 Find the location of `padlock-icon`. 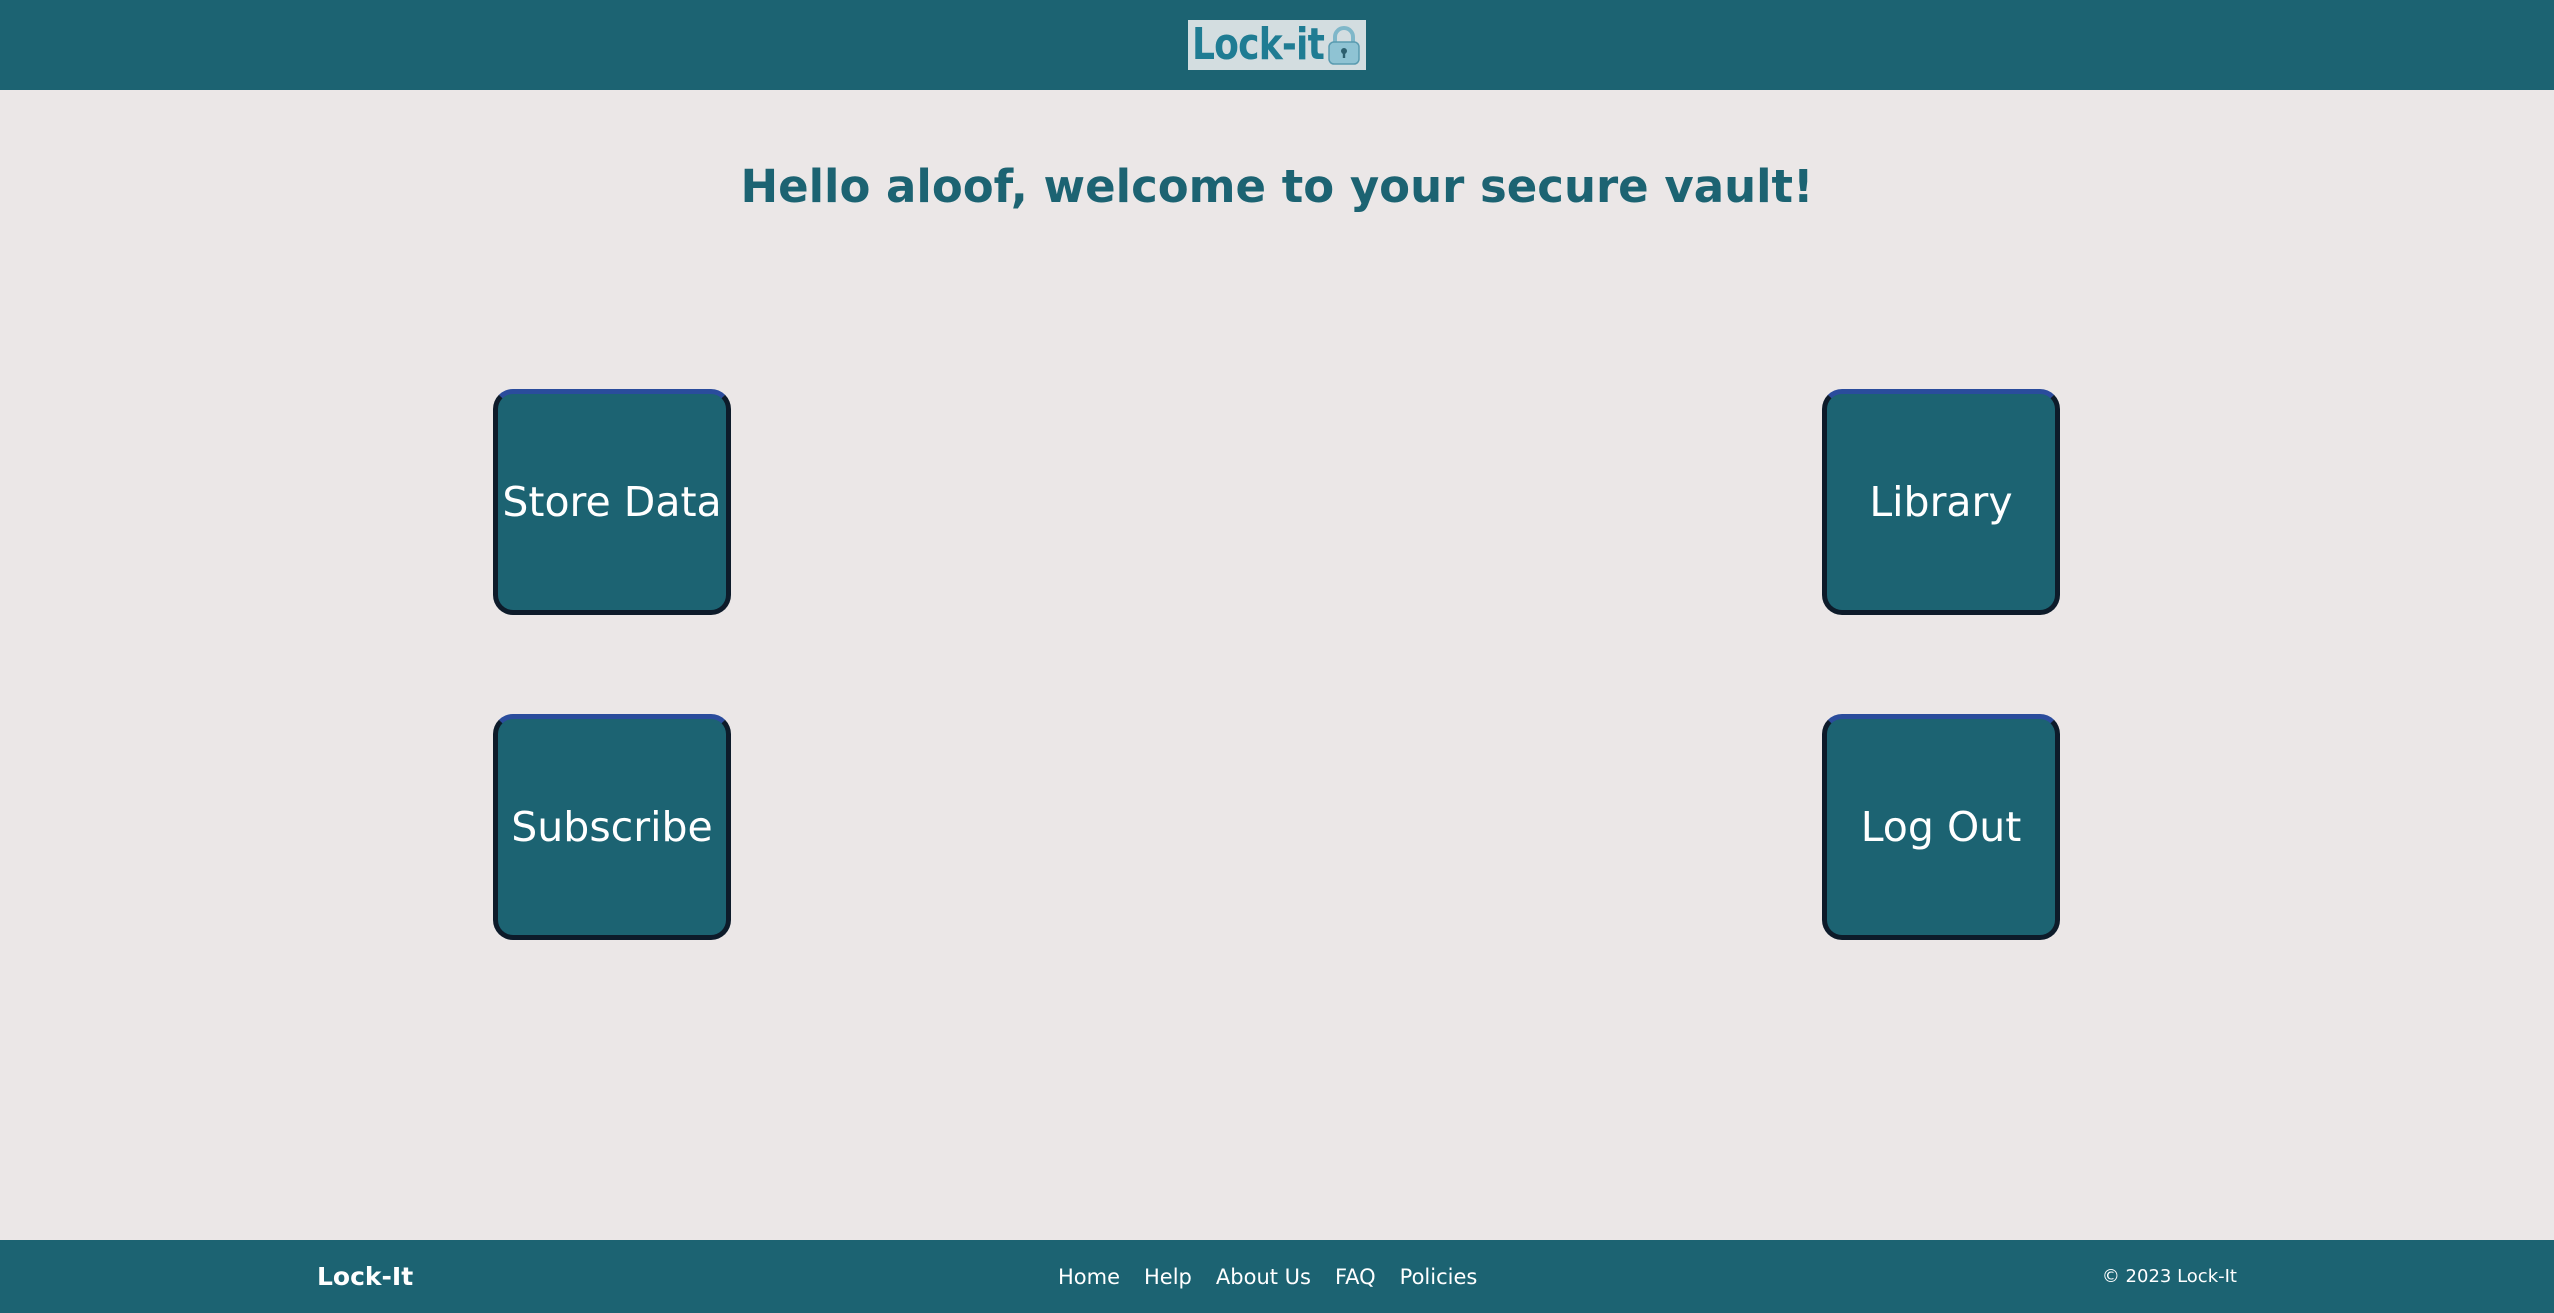

padlock-icon is located at coordinates (1344, 45).